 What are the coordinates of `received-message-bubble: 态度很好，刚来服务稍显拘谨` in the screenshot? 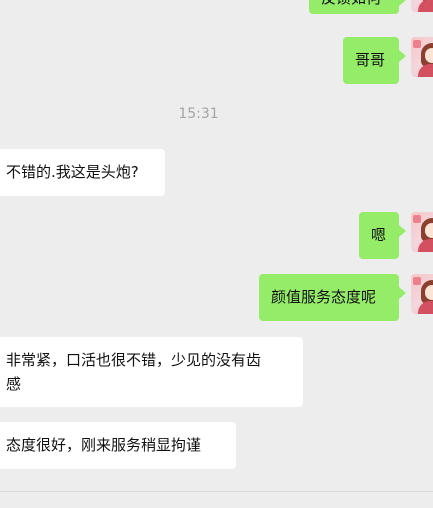 It's located at (118, 445).